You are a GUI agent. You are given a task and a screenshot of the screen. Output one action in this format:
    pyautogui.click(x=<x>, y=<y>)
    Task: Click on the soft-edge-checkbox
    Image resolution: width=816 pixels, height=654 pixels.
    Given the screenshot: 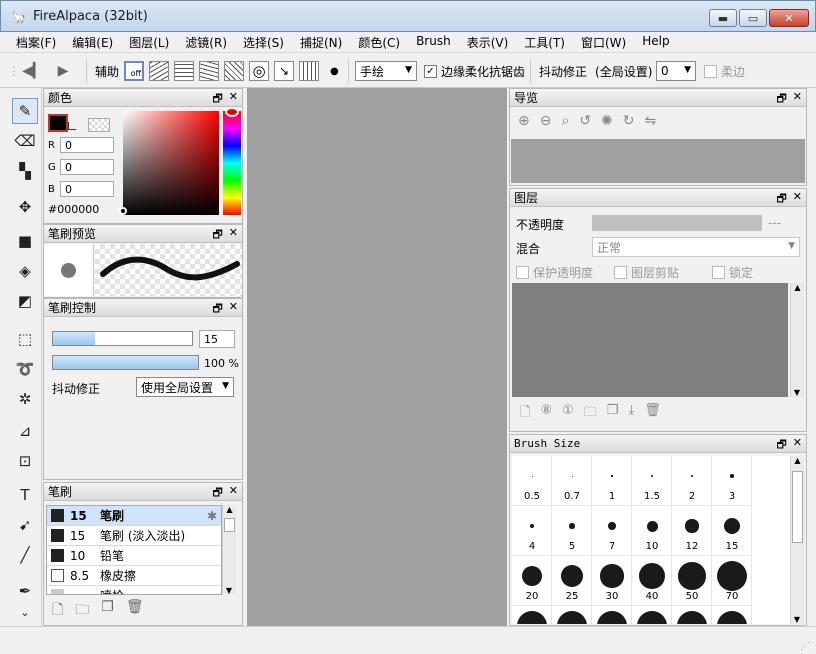 What is the action you would take?
    pyautogui.click(x=710, y=71)
    